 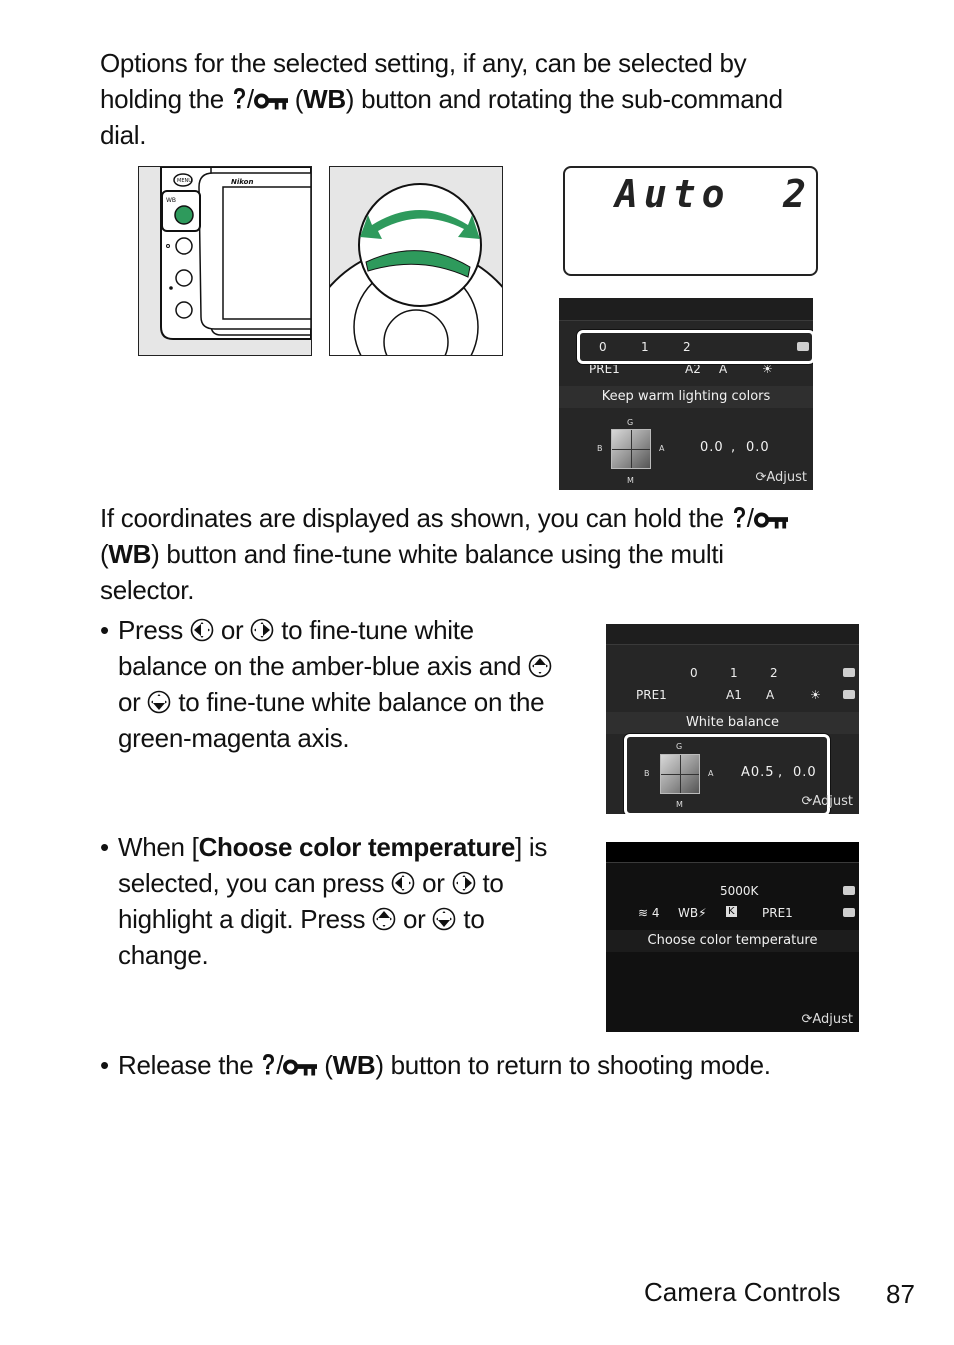 What do you see at coordinates (165, 99) in the screenshot?
I see `intro-line-2-pre: holding the` at bounding box center [165, 99].